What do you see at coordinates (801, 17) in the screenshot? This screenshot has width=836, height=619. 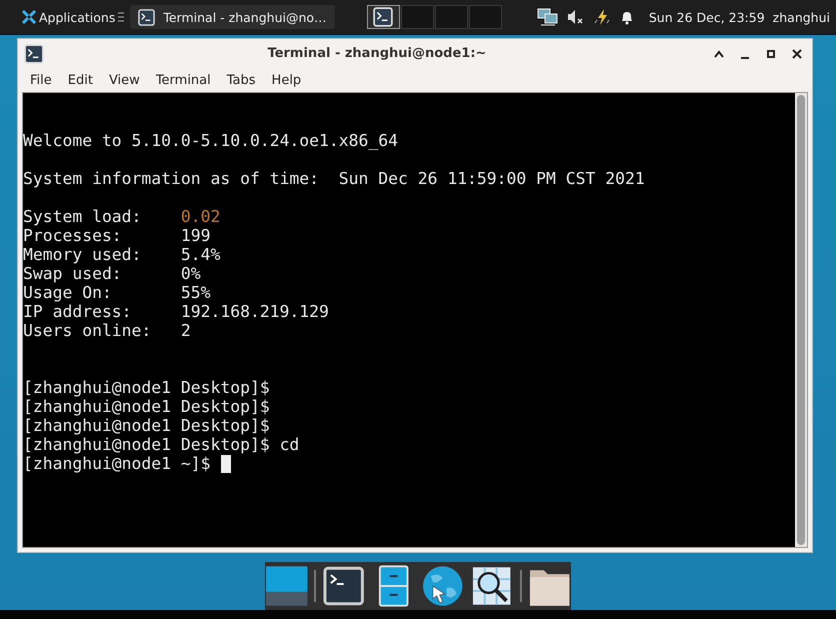 I see `user-menu: zhanghui` at bounding box center [801, 17].